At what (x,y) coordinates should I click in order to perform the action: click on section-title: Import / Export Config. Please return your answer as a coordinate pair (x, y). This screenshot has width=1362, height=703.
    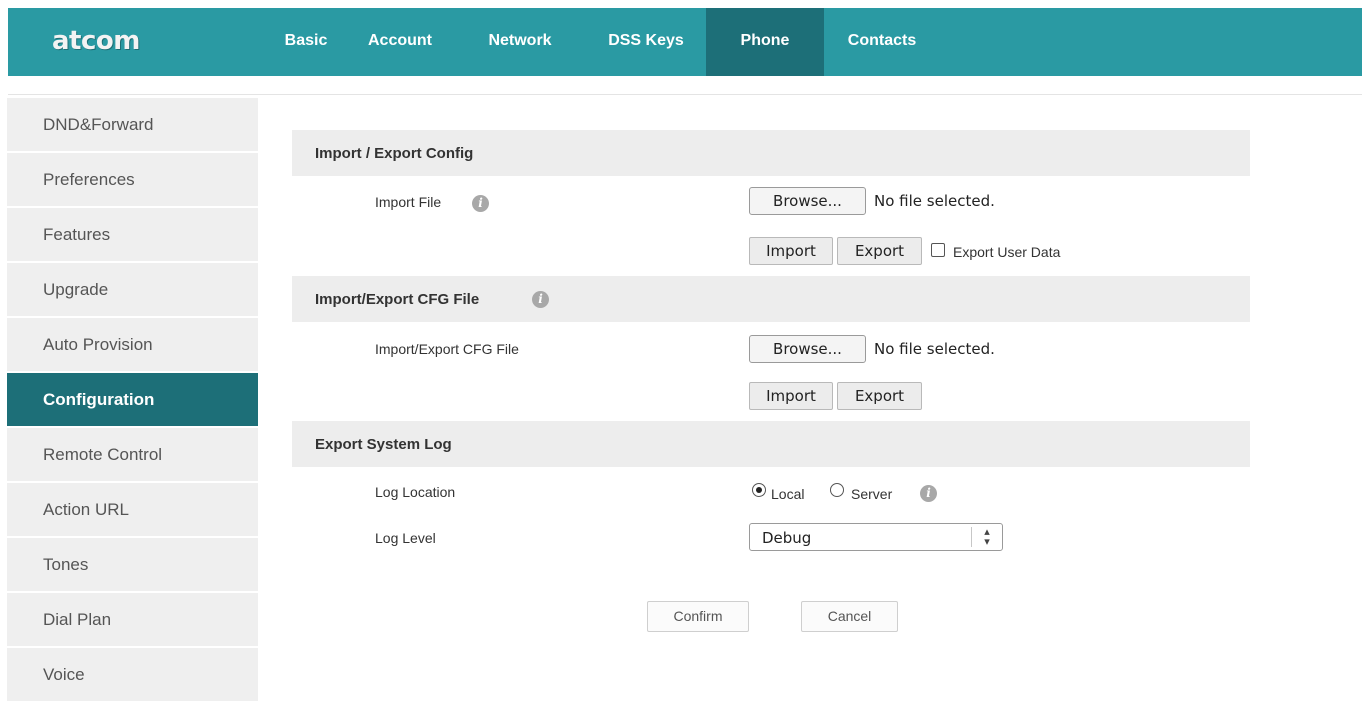
    Looking at the image, I should click on (394, 153).